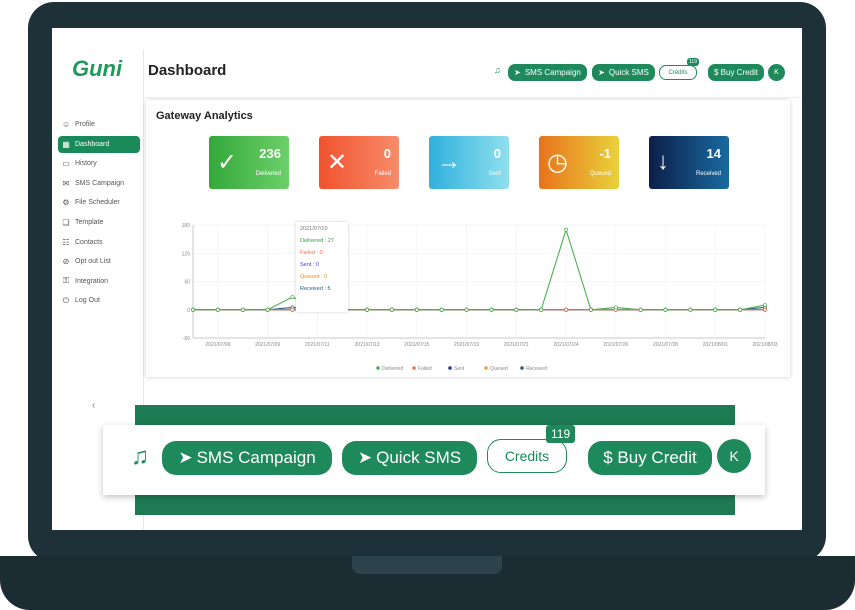  What do you see at coordinates (314, 277) in the screenshot?
I see `tooltip-queued: Queued : 0` at bounding box center [314, 277].